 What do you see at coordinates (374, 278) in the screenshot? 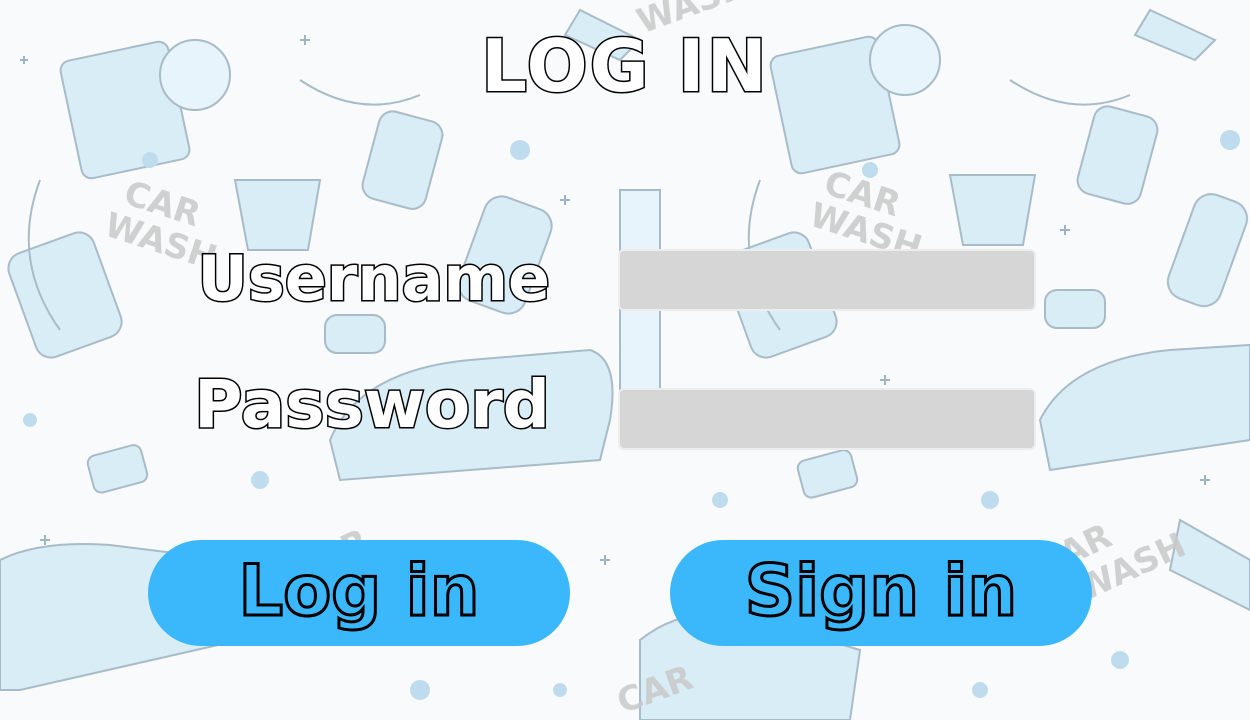
I see `username-label: Username` at bounding box center [374, 278].